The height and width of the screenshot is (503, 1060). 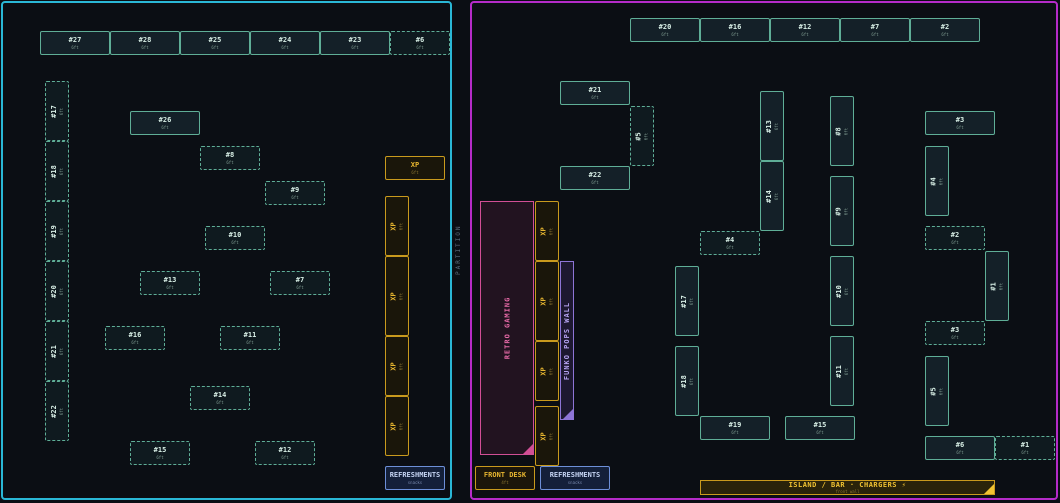 I want to click on table-number: #16, so click(x=735, y=26).